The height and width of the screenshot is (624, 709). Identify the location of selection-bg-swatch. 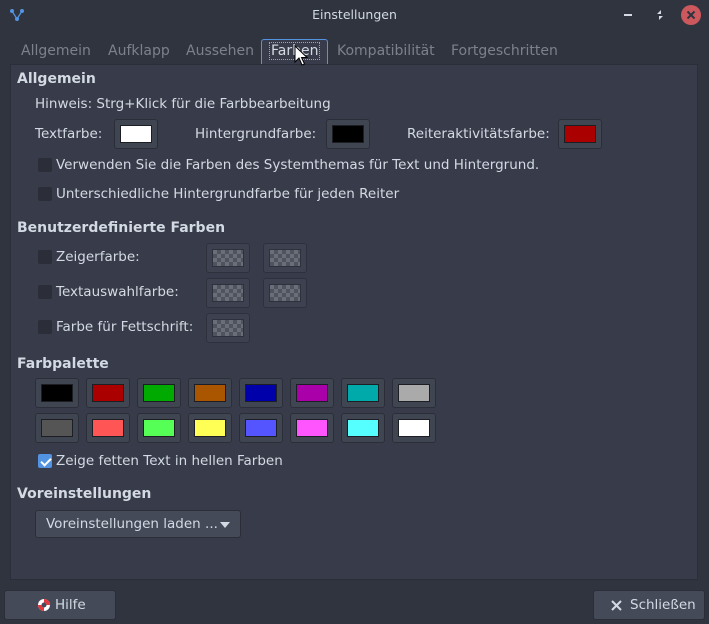
(285, 293).